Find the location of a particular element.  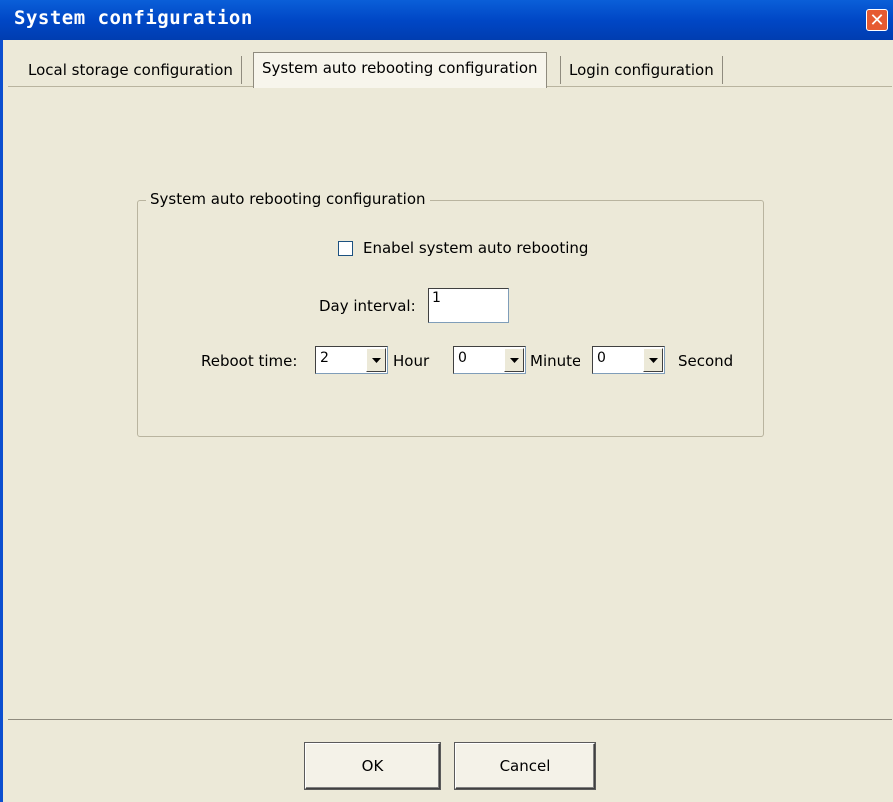

day-interval-input: 1 is located at coordinates (468, 305).